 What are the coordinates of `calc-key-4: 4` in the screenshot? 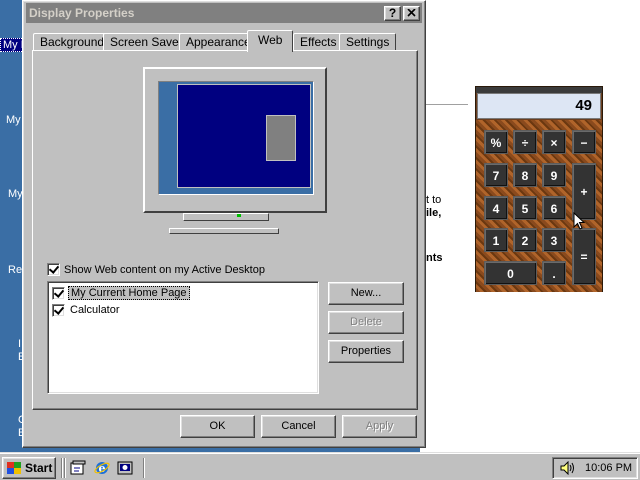 It's located at (496, 208).